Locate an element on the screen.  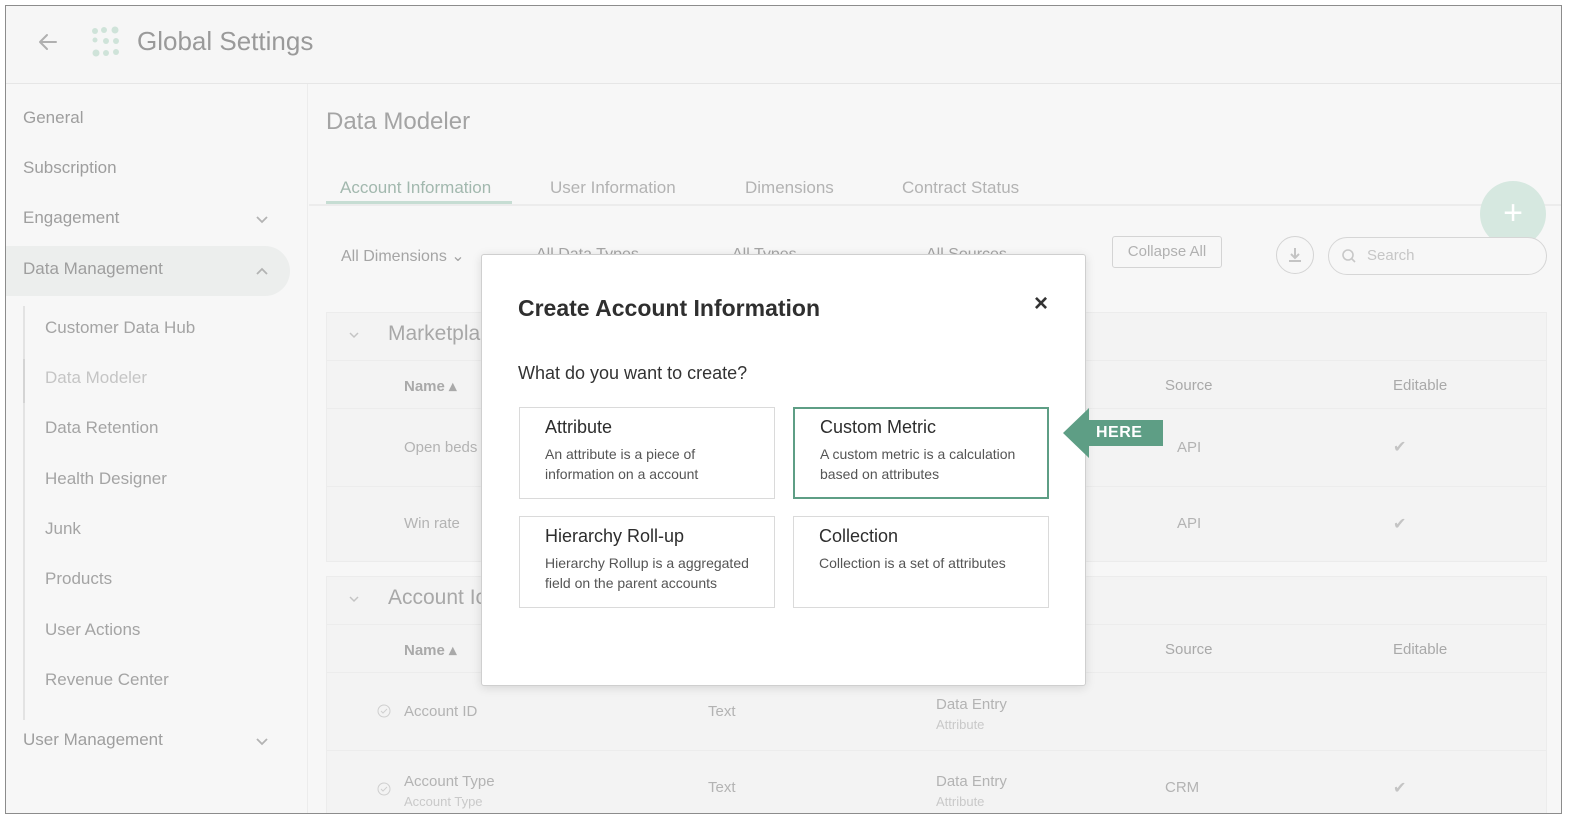
sidebar-subitem-data-modeler: Data Modeler is located at coordinates (96, 378).